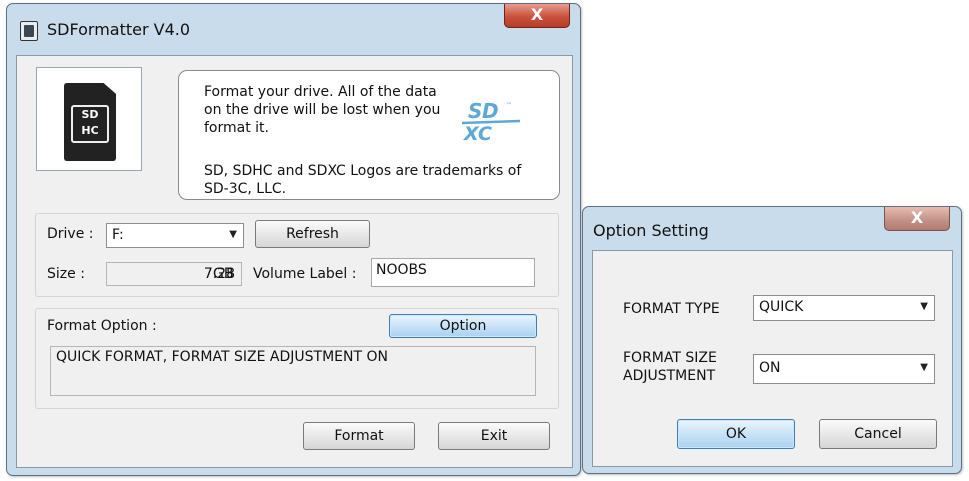 Image resolution: width=969 pixels, height=481 pixels. Describe the element at coordinates (844, 308) in the screenshot. I see `format-type-select: QUICK ▼` at that location.